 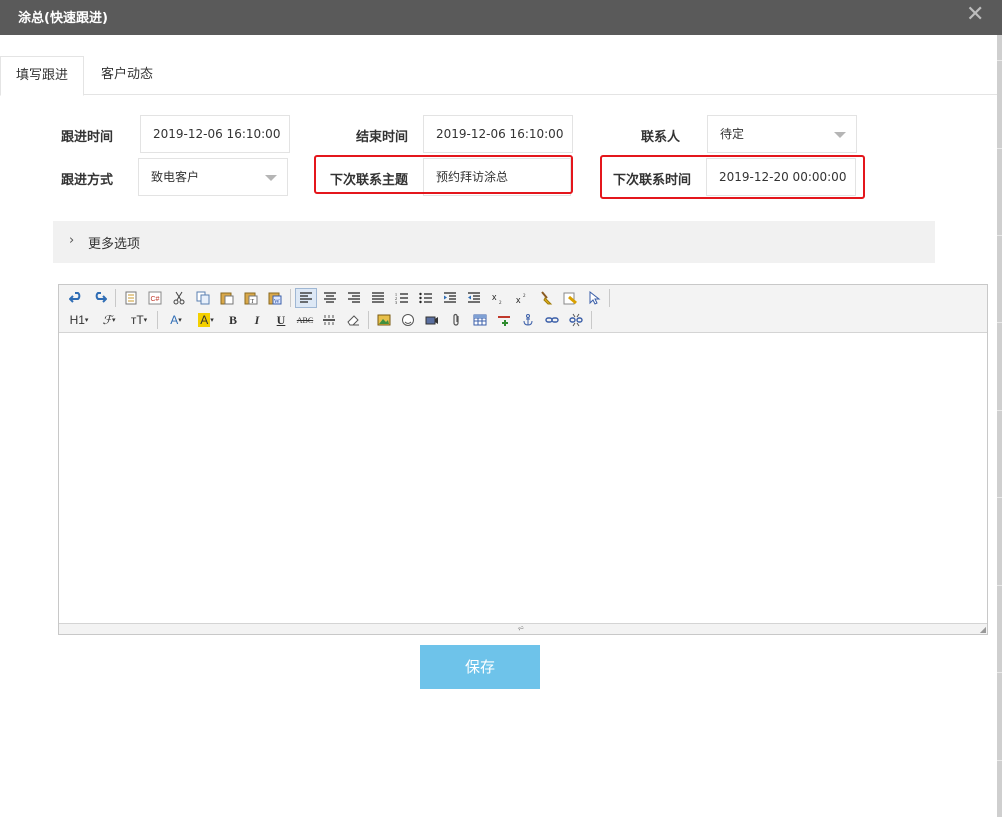 What do you see at coordinates (408, 320) in the screenshot?
I see `insert-emoticon-icon` at bounding box center [408, 320].